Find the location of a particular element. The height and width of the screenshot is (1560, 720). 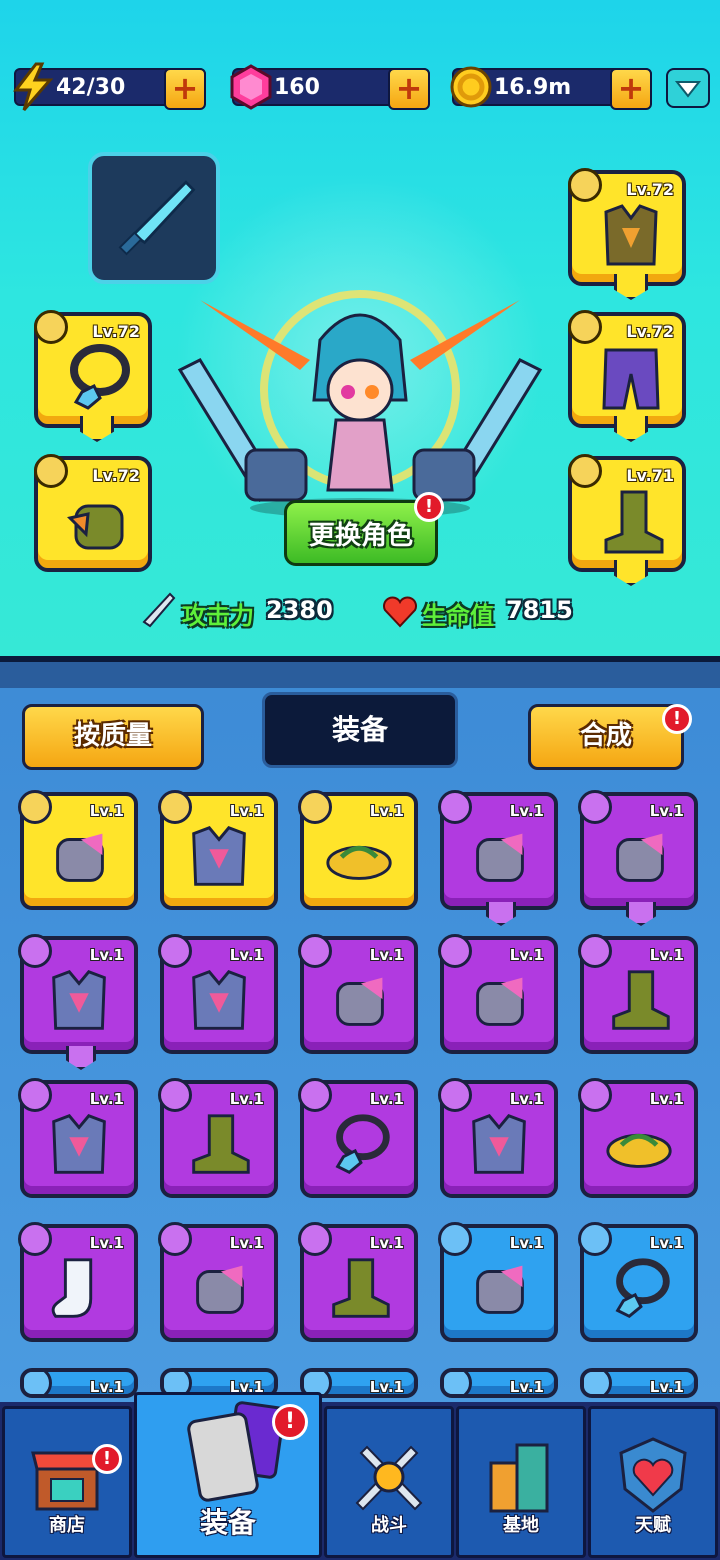

equip-slot-armor: Lv.72 is located at coordinates (627, 234).